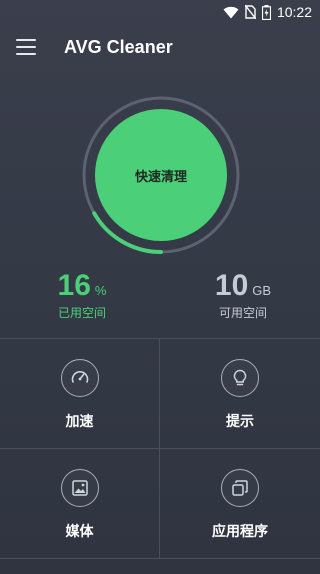 Image resolution: width=320 pixels, height=574 pixels. I want to click on speed-up-tile: 加速, so click(80, 394).